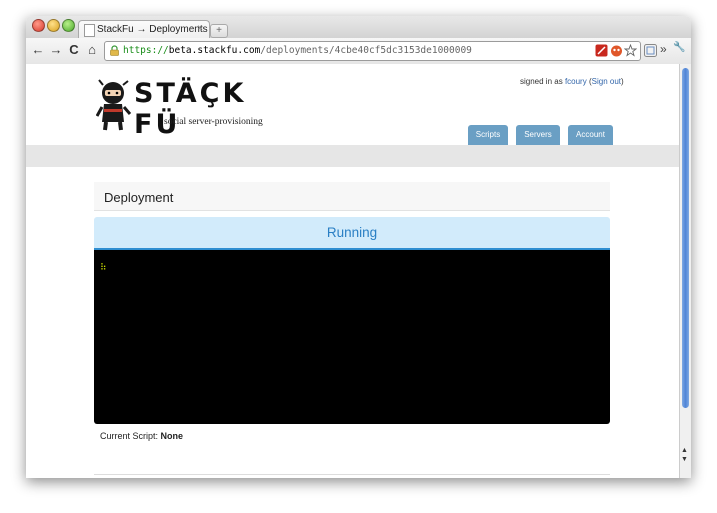  I want to click on signout-link: Sign out, so click(606, 81).